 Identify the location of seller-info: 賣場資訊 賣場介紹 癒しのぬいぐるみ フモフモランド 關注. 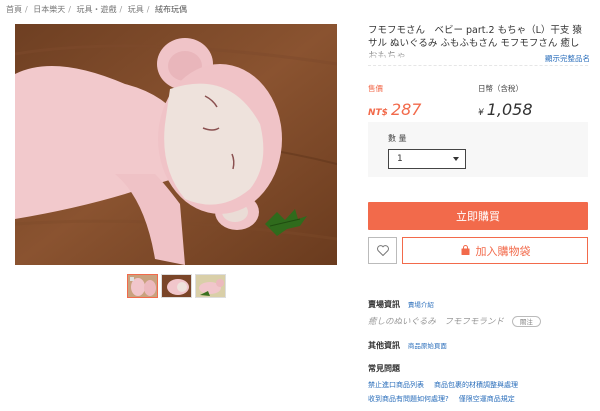
(478, 313).